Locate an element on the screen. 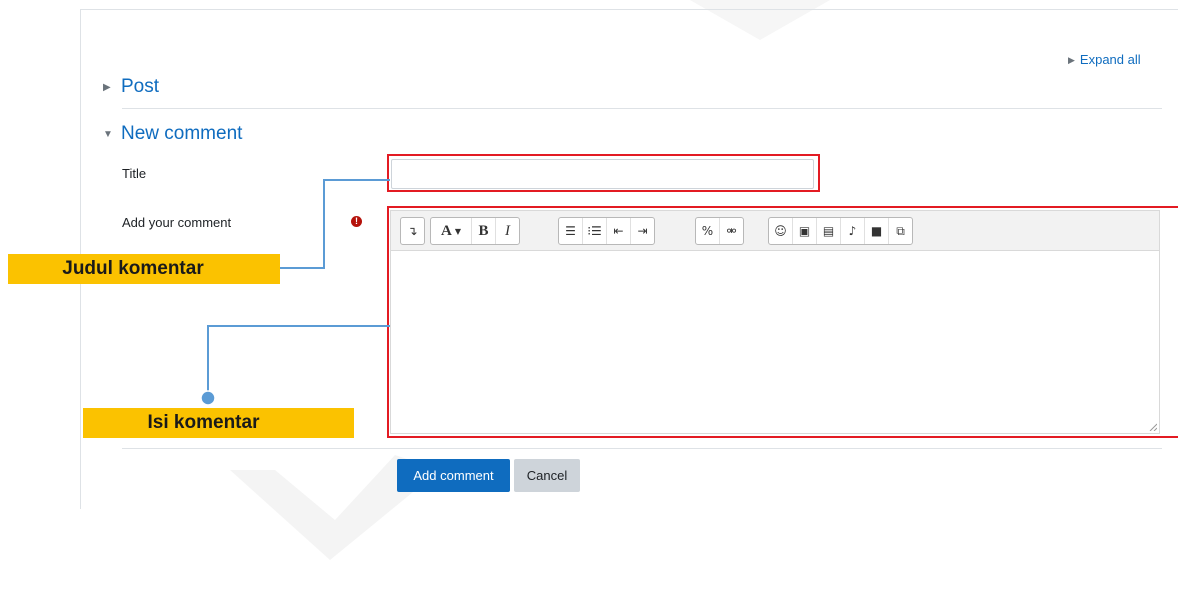 The height and width of the screenshot is (591, 1178). content-callout: Isi komentar is located at coordinates (218, 423).